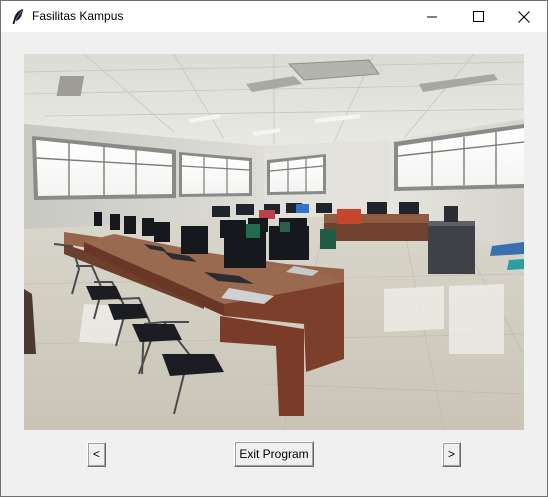 This screenshot has height=497, width=548. What do you see at coordinates (18, 16) in the screenshot?
I see `feather-icon` at bounding box center [18, 16].